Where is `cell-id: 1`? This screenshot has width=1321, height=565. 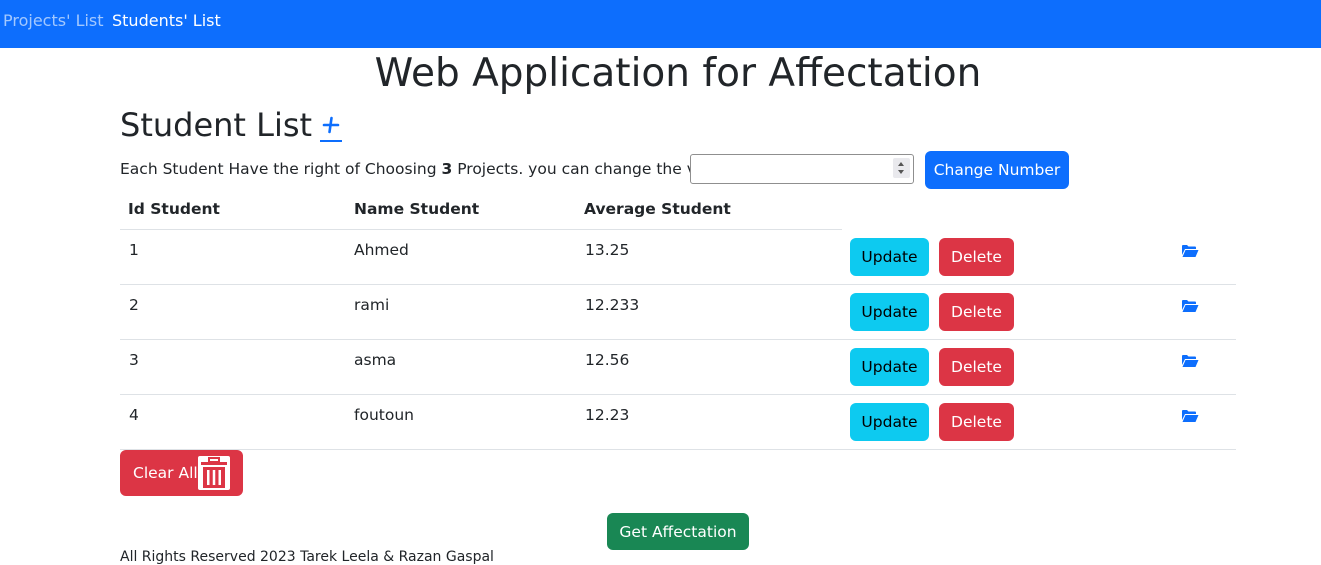 cell-id: 1 is located at coordinates (134, 250).